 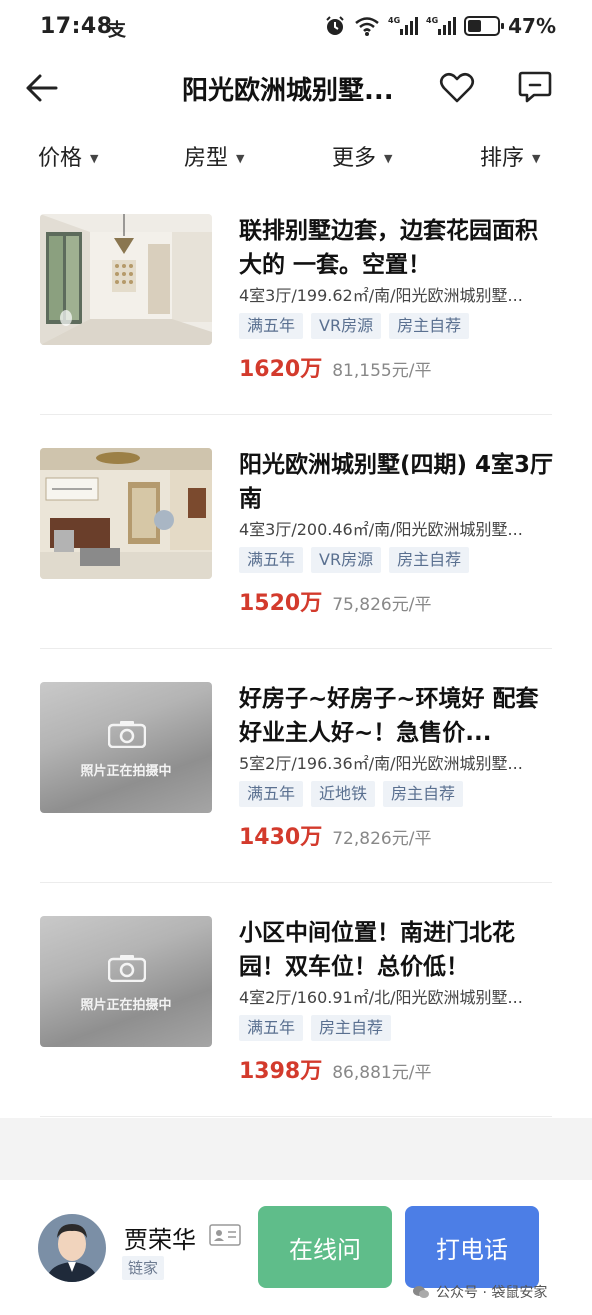 I want to click on back-arrow-icon, so click(x=42, y=88).